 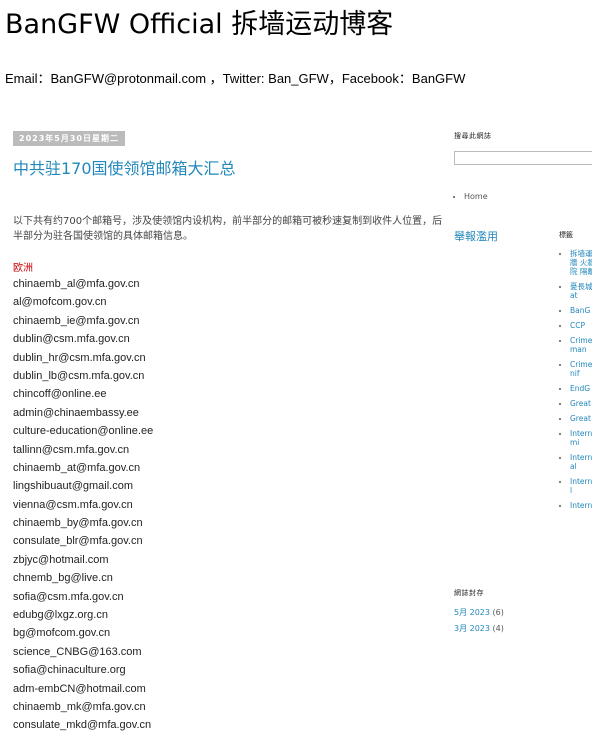 I want to click on label-item: Intern minal, so click(x=581, y=462).